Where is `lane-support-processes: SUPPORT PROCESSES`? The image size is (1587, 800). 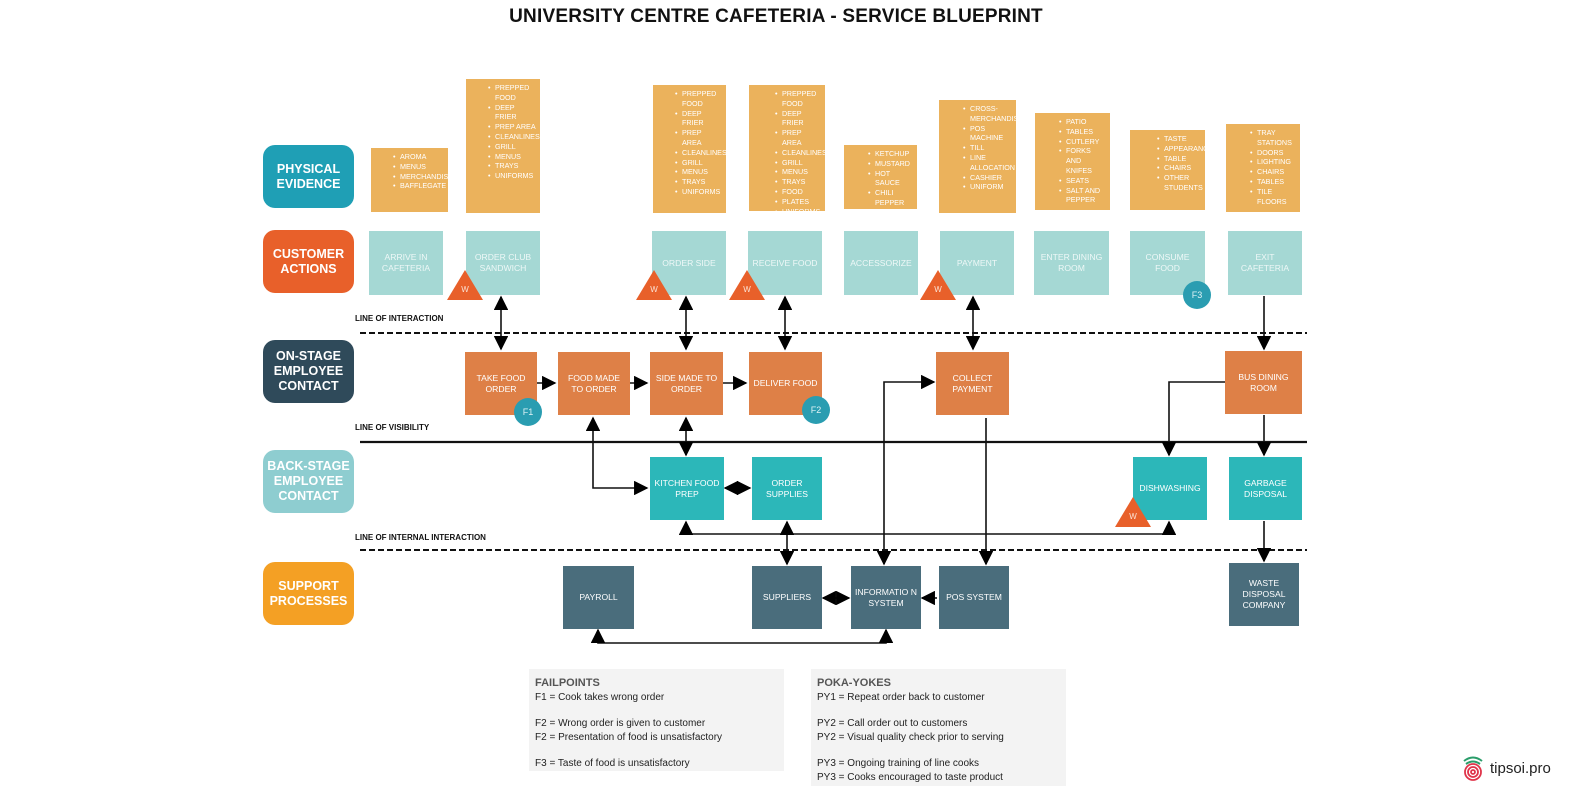
lane-support-processes: SUPPORT PROCESSES is located at coordinates (308, 593).